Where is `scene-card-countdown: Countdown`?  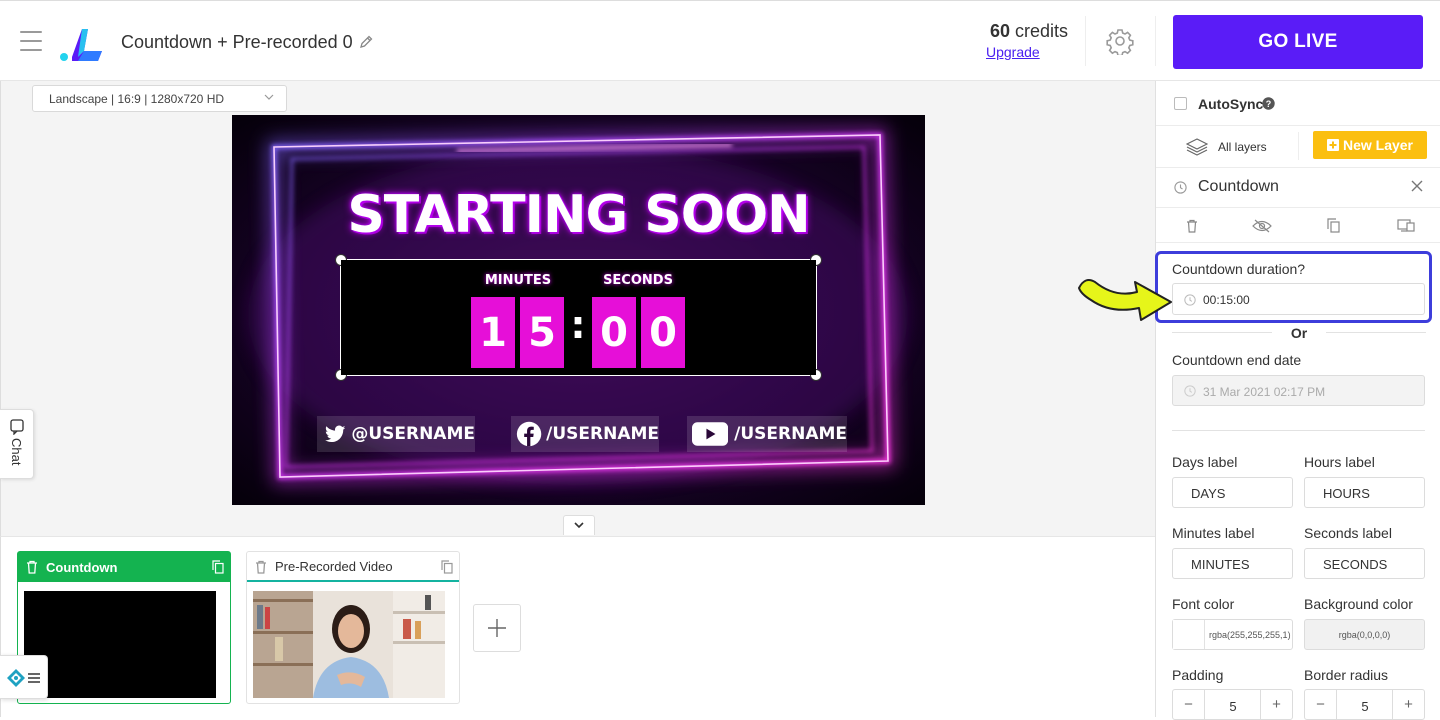
scene-card-countdown: Countdown is located at coordinates (124, 627).